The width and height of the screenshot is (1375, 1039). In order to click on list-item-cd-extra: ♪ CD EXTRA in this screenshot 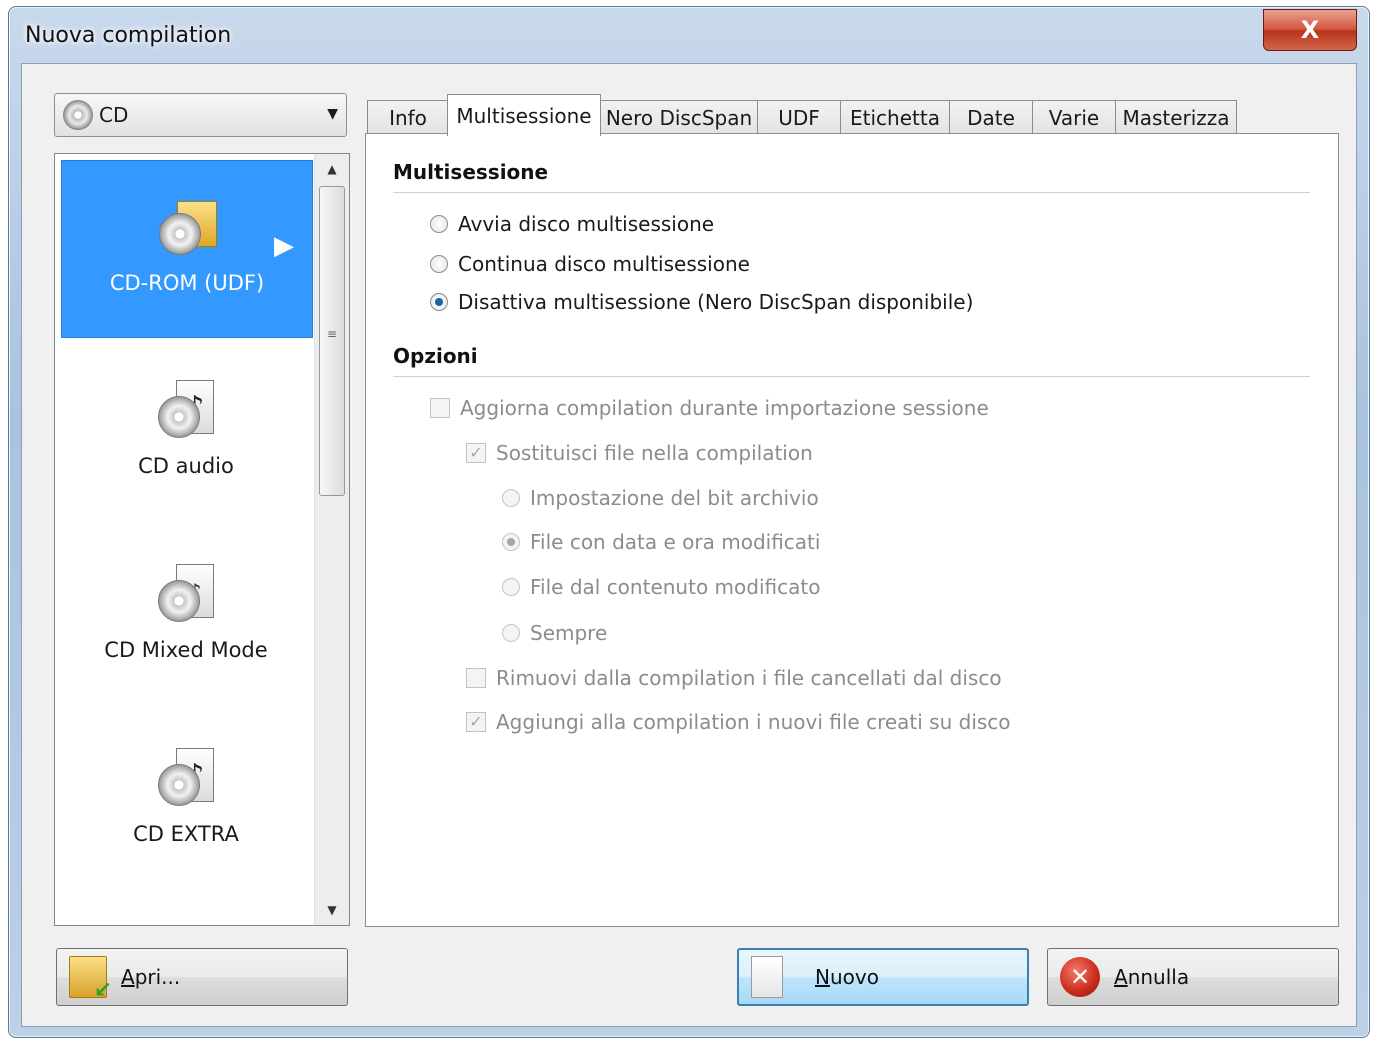, I will do `click(186, 800)`.